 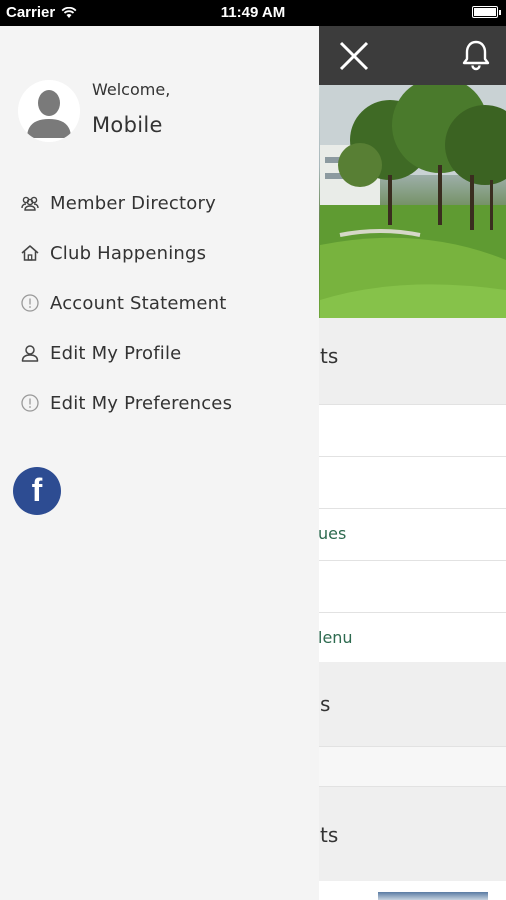 I want to click on avatar, so click(x=49, y=111).